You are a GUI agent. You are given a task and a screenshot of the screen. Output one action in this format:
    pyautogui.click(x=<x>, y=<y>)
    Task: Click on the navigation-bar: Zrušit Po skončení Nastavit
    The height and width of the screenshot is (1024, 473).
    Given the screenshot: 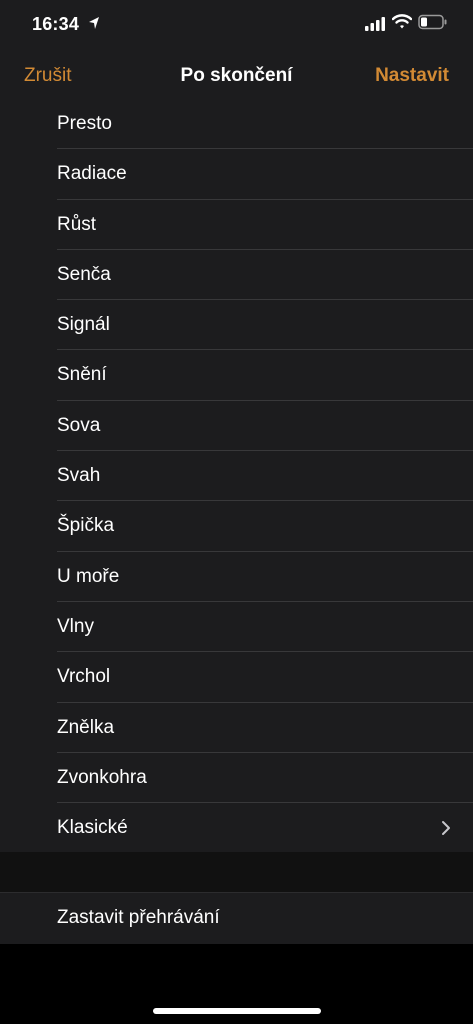 What is the action you would take?
    pyautogui.click(x=236, y=76)
    